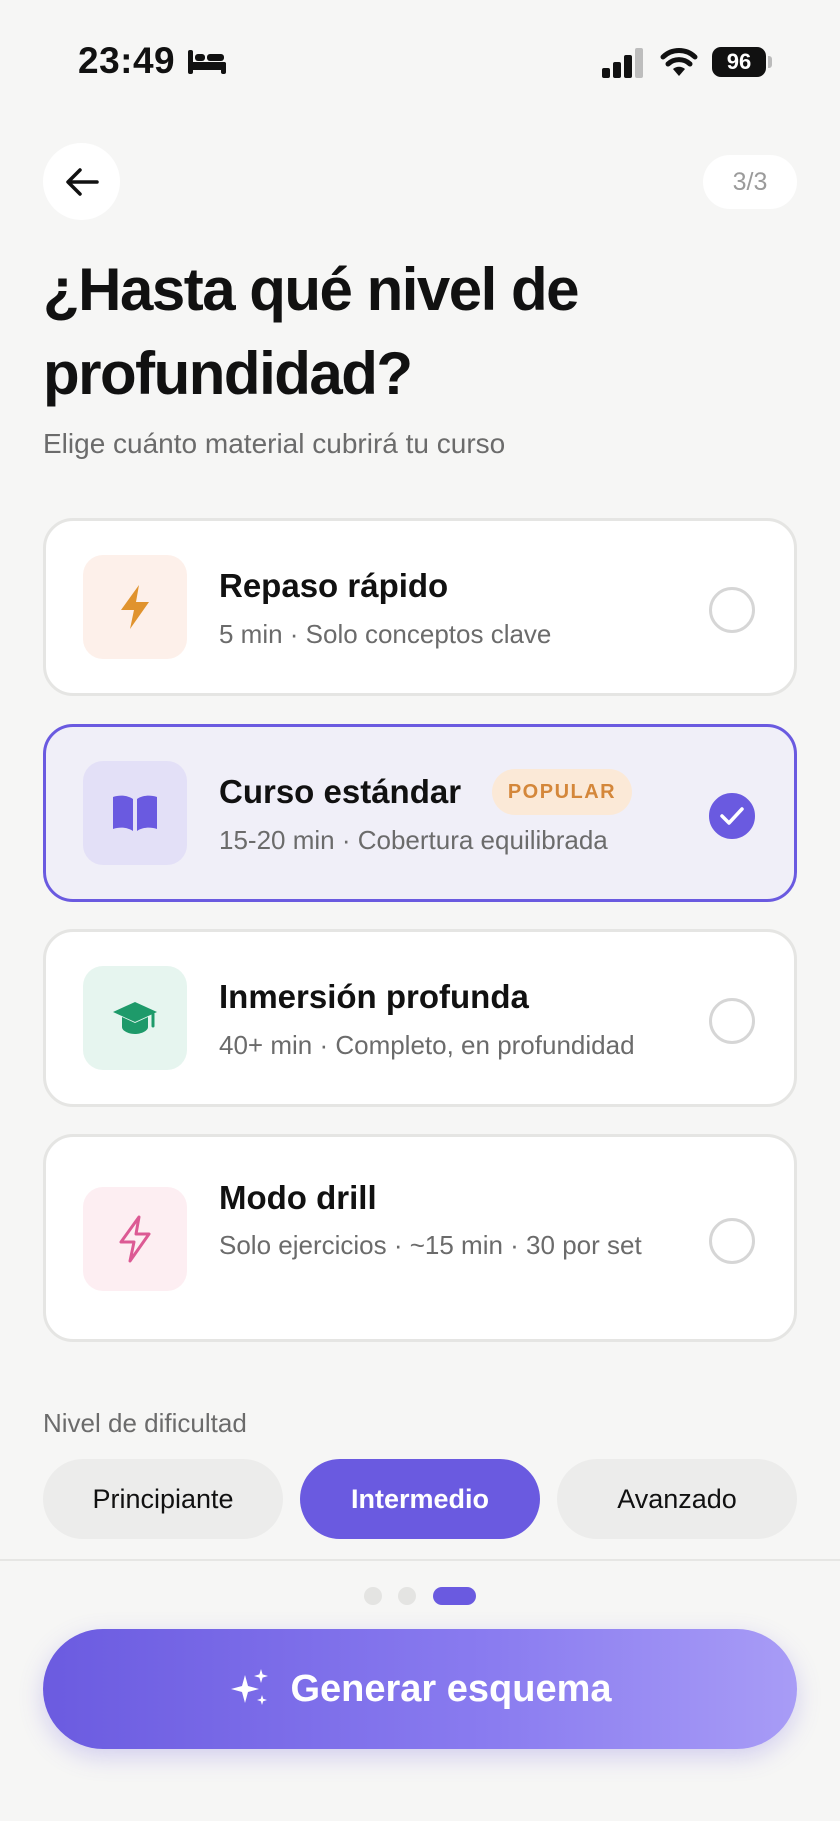 The width and height of the screenshot is (840, 1821). I want to click on option-description: 5 min · Solo conceptos clave, so click(385, 634).